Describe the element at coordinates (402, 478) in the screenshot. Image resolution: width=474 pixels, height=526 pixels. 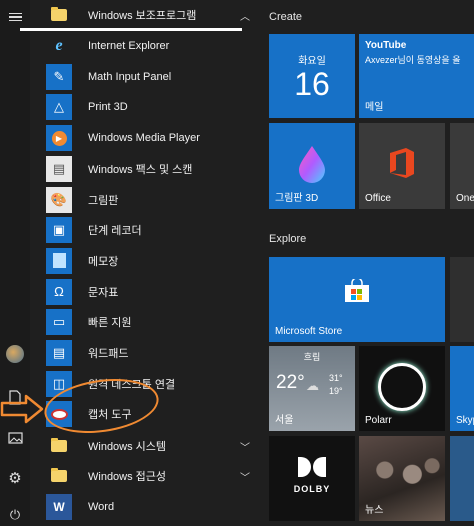
I see `news-tile: 뉴스` at that location.